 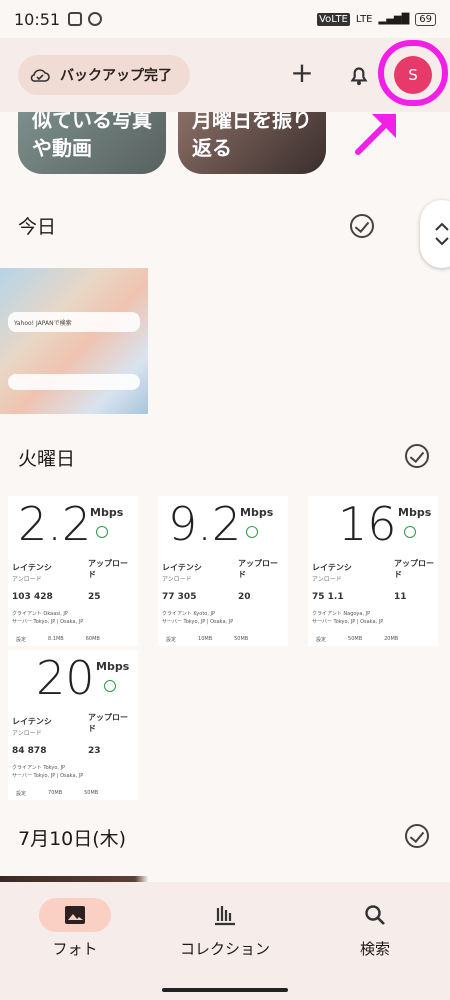 I want to click on upload-value: 11, so click(x=400, y=597).